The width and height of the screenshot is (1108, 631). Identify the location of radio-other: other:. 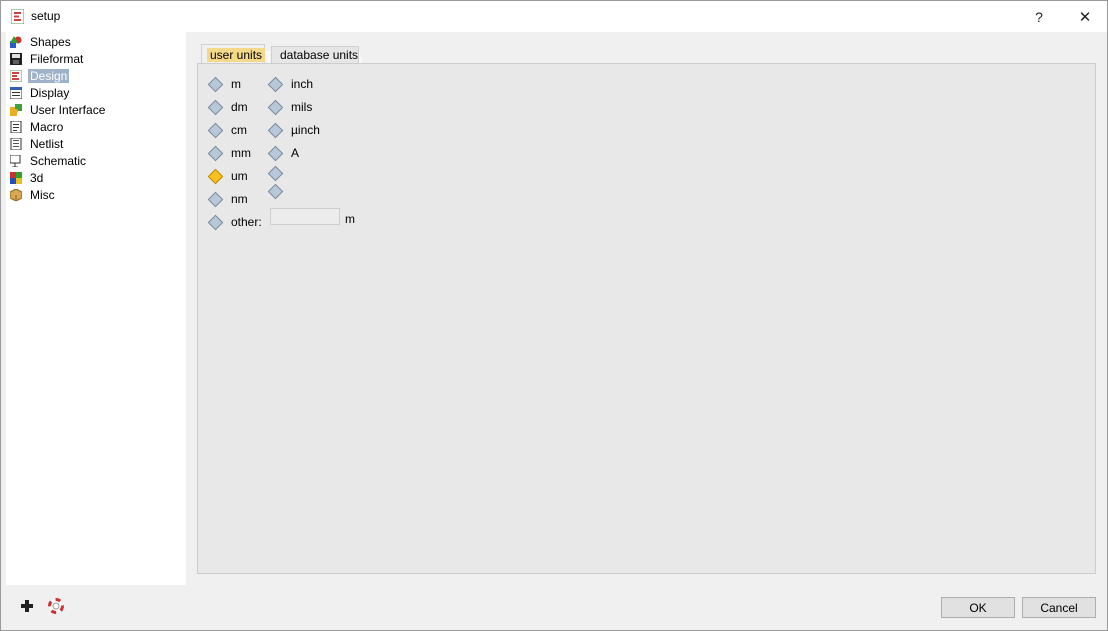
(234, 222).